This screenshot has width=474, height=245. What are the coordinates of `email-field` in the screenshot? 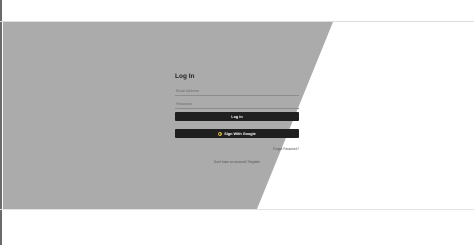 It's located at (237, 91).